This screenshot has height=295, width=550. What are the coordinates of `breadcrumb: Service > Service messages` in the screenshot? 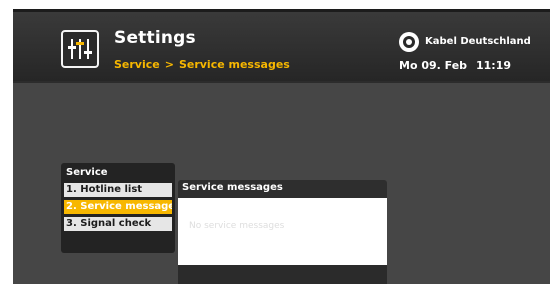 It's located at (202, 64).